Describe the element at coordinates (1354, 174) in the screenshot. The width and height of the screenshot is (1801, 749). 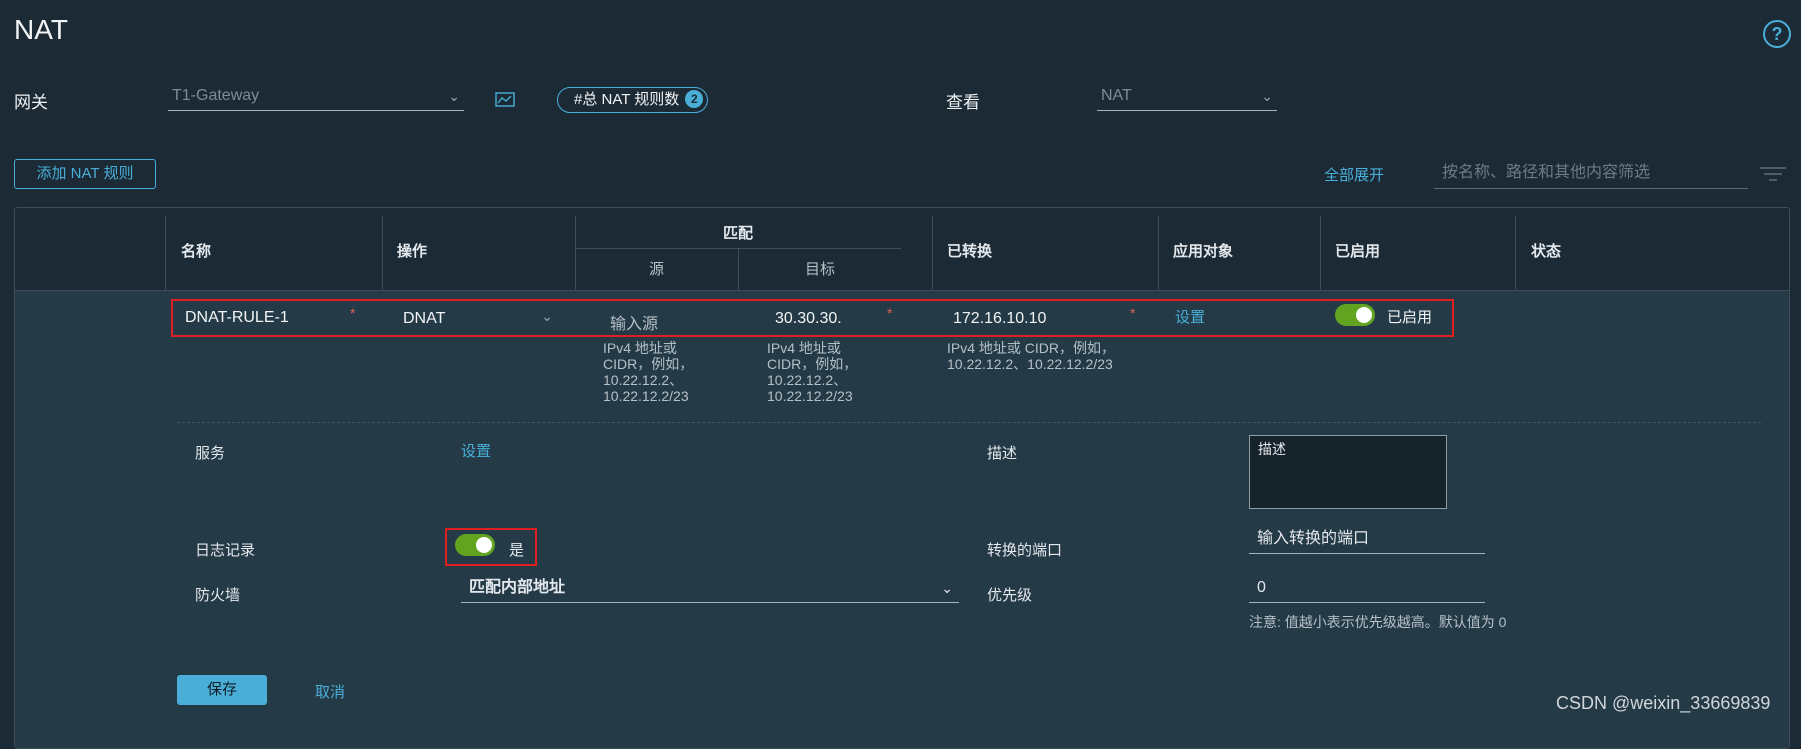
I see `expand-all-link: 全部展开` at that location.